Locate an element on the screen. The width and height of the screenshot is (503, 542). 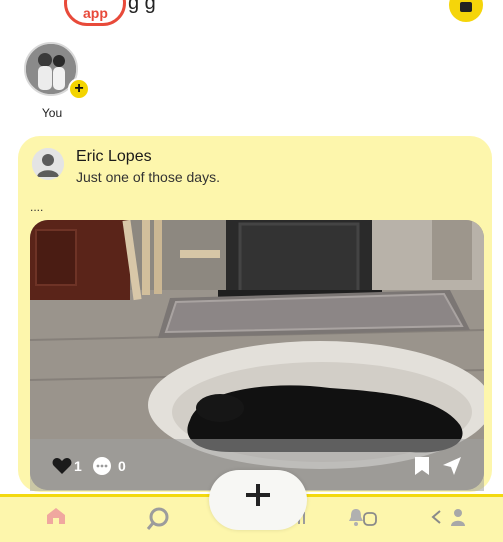
top-bar: app g g is located at coordinates (251, 15).